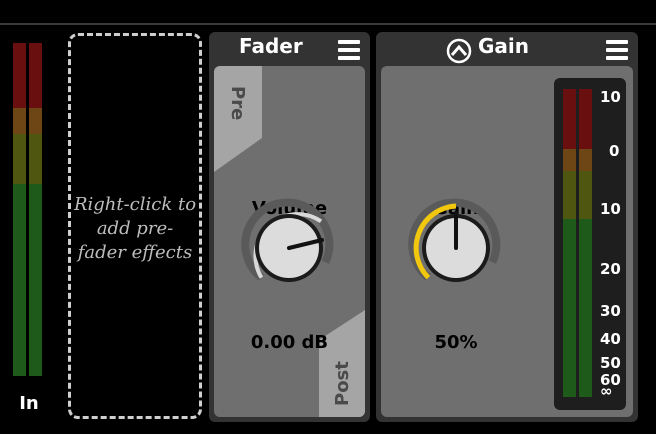  I want to click on post-tab-label: Post, so click(342, 383).